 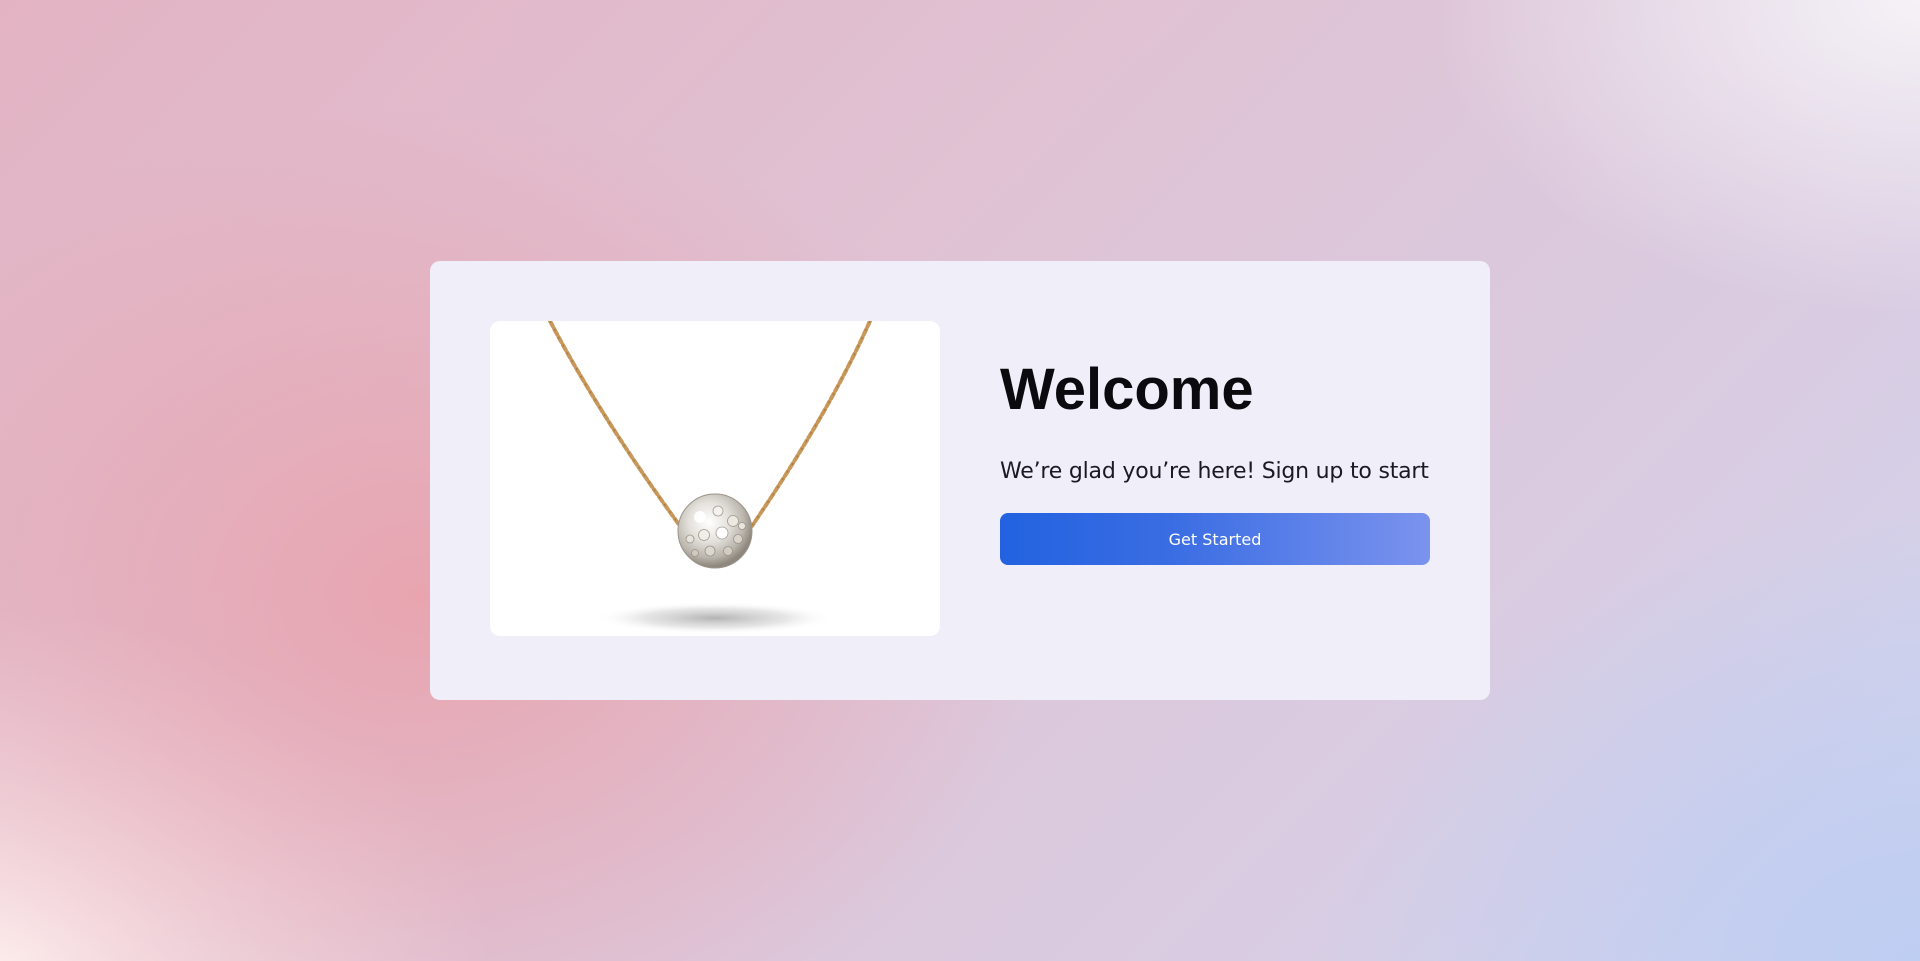 What do you see at coordinates (1214, 471) in the screenshot?
I see `welcome-subtitle: We’re glad you’re here! Sign up to start` at bounding box center [1214, 471].